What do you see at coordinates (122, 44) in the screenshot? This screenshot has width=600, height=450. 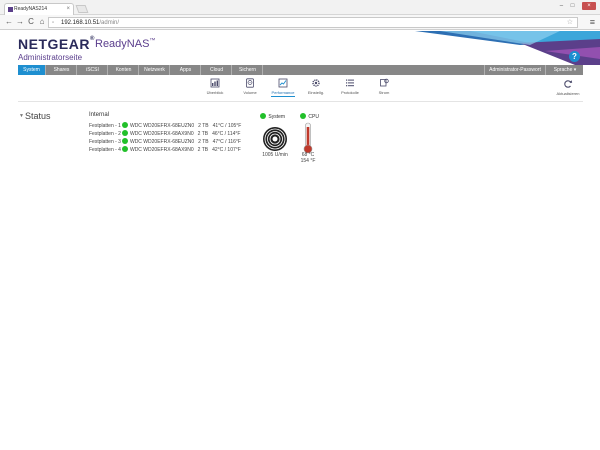 I see `product-label: ReadyNAS` at bounding box center [122, 44].